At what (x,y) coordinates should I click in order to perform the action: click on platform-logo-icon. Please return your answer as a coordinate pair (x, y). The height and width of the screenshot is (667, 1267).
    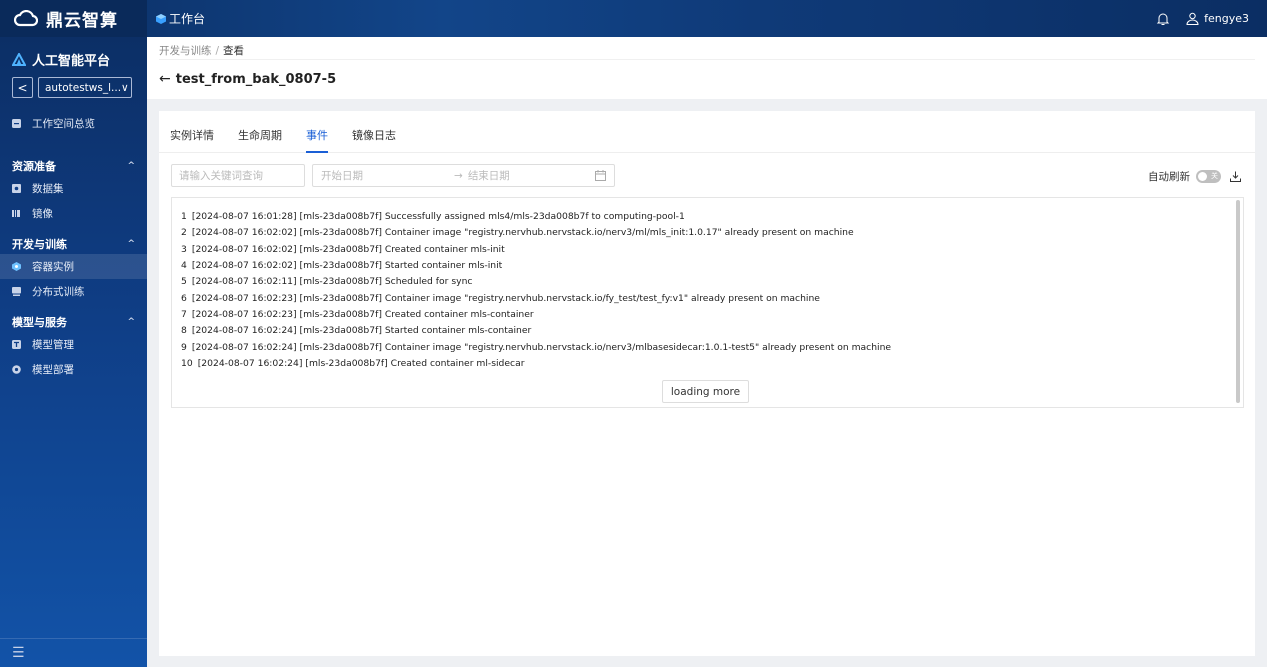
    Looking at the image, I should click on (19, 59).